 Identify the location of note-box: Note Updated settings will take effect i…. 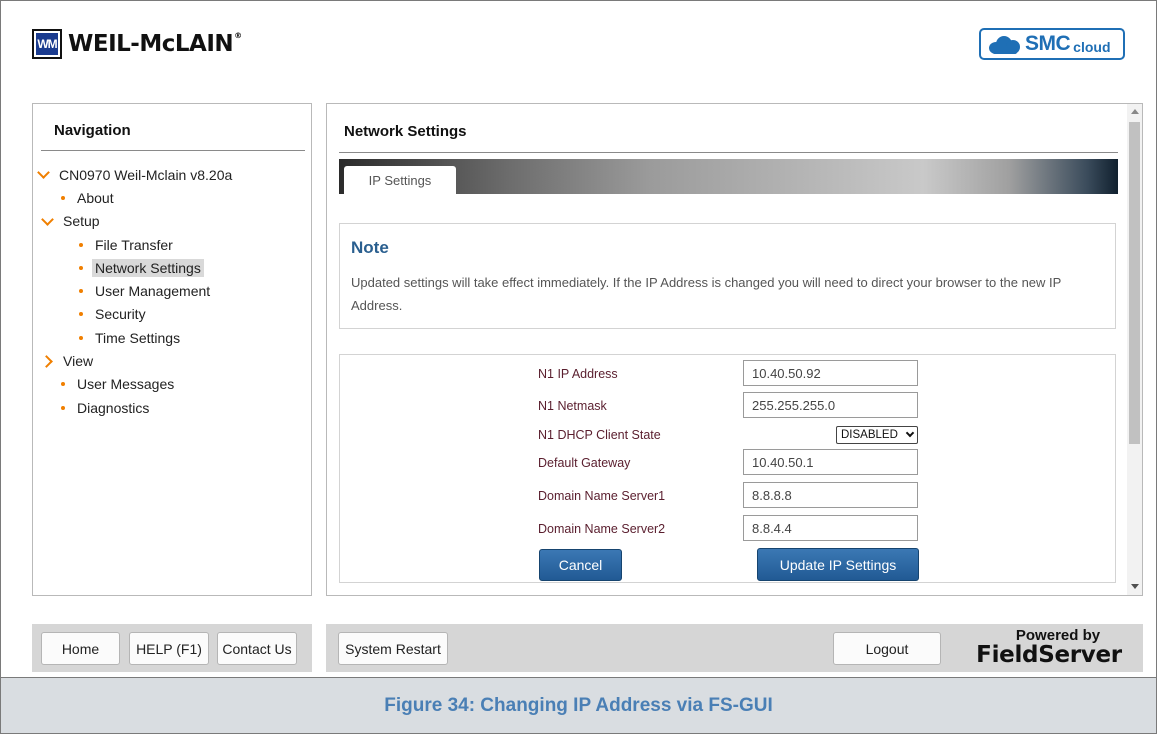
(727, 276).